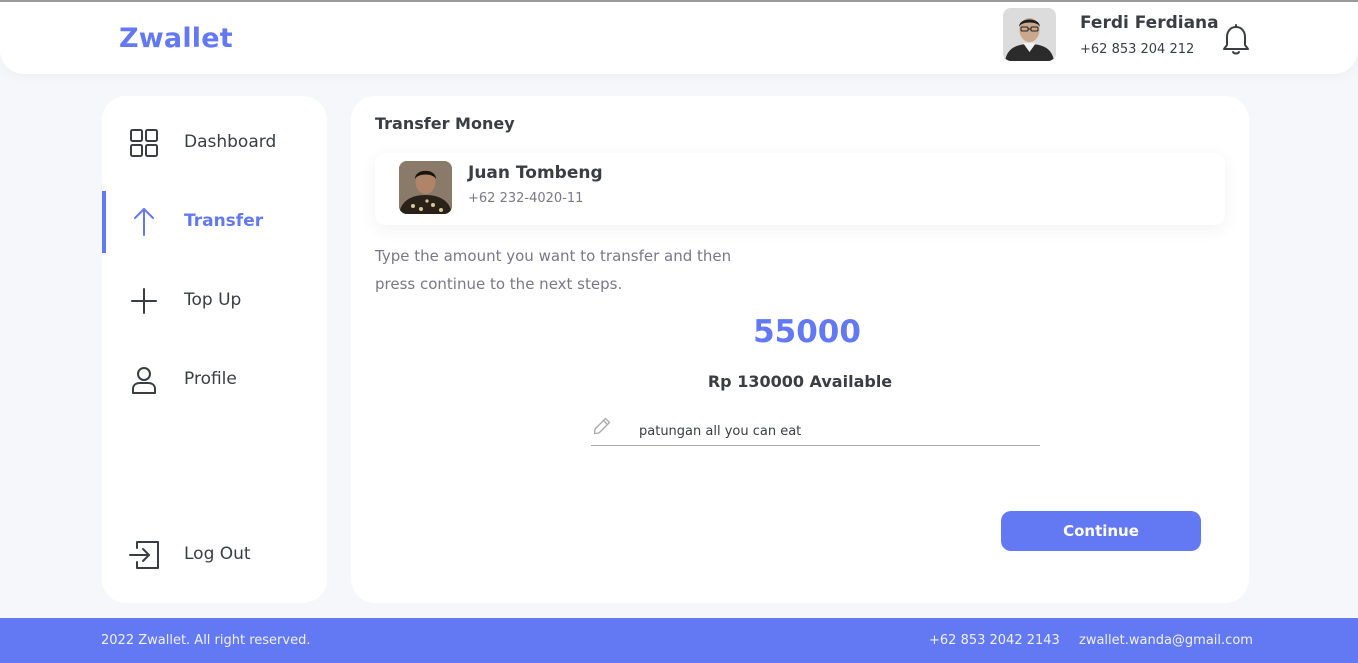 This screenshot has width=1358, height=663. Describe the element at coordinates (425, 187) in the screenshot. I see `receiver-avatar` at that location.